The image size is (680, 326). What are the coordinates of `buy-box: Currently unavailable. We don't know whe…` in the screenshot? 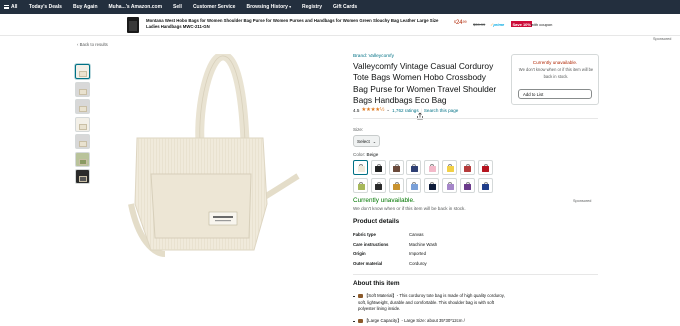 It's located at (555, 79).